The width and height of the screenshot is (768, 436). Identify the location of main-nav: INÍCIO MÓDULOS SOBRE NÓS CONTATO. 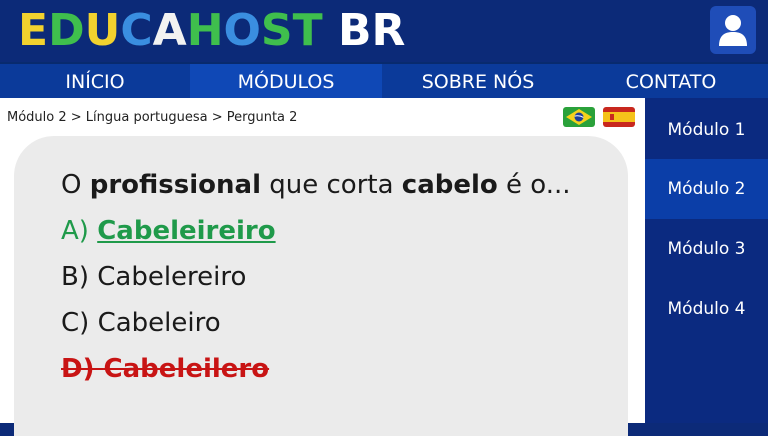
(384, 81).